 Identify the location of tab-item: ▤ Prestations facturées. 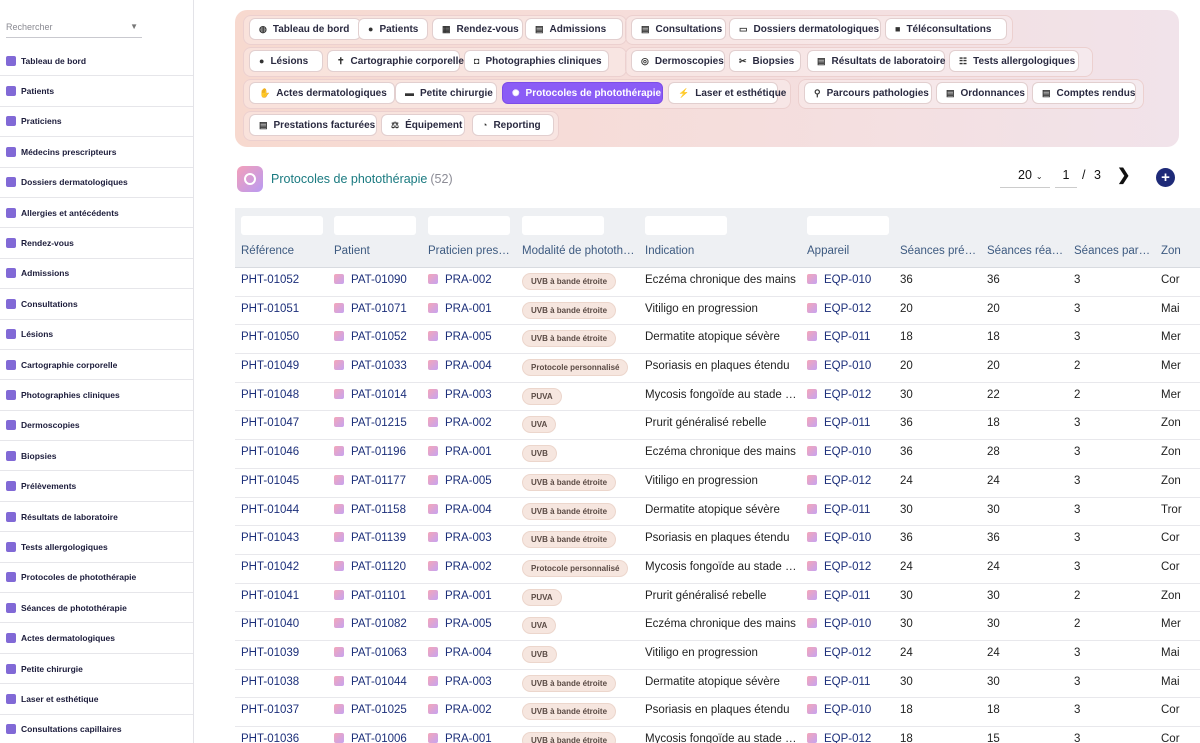
(313, 125).